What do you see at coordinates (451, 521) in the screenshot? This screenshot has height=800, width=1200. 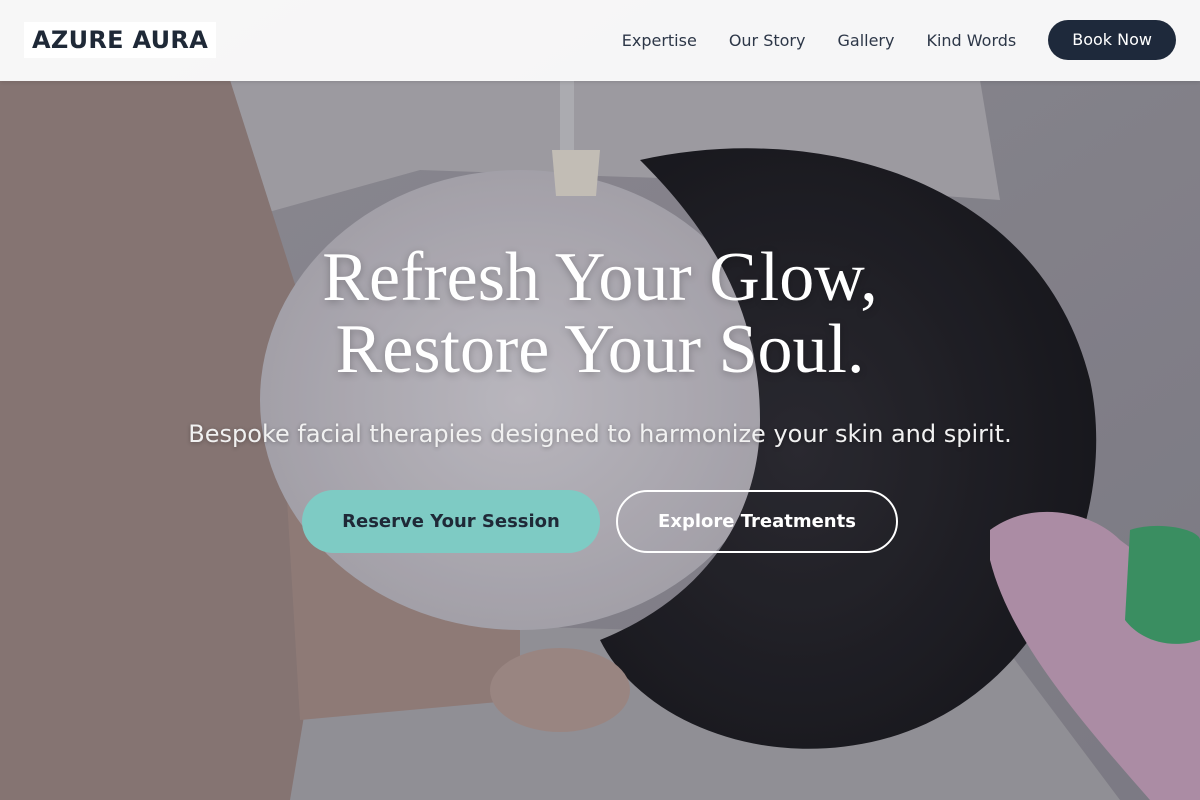 I see `reserve-session-button: Reserve Your Session` at bounding box center [451, 521].